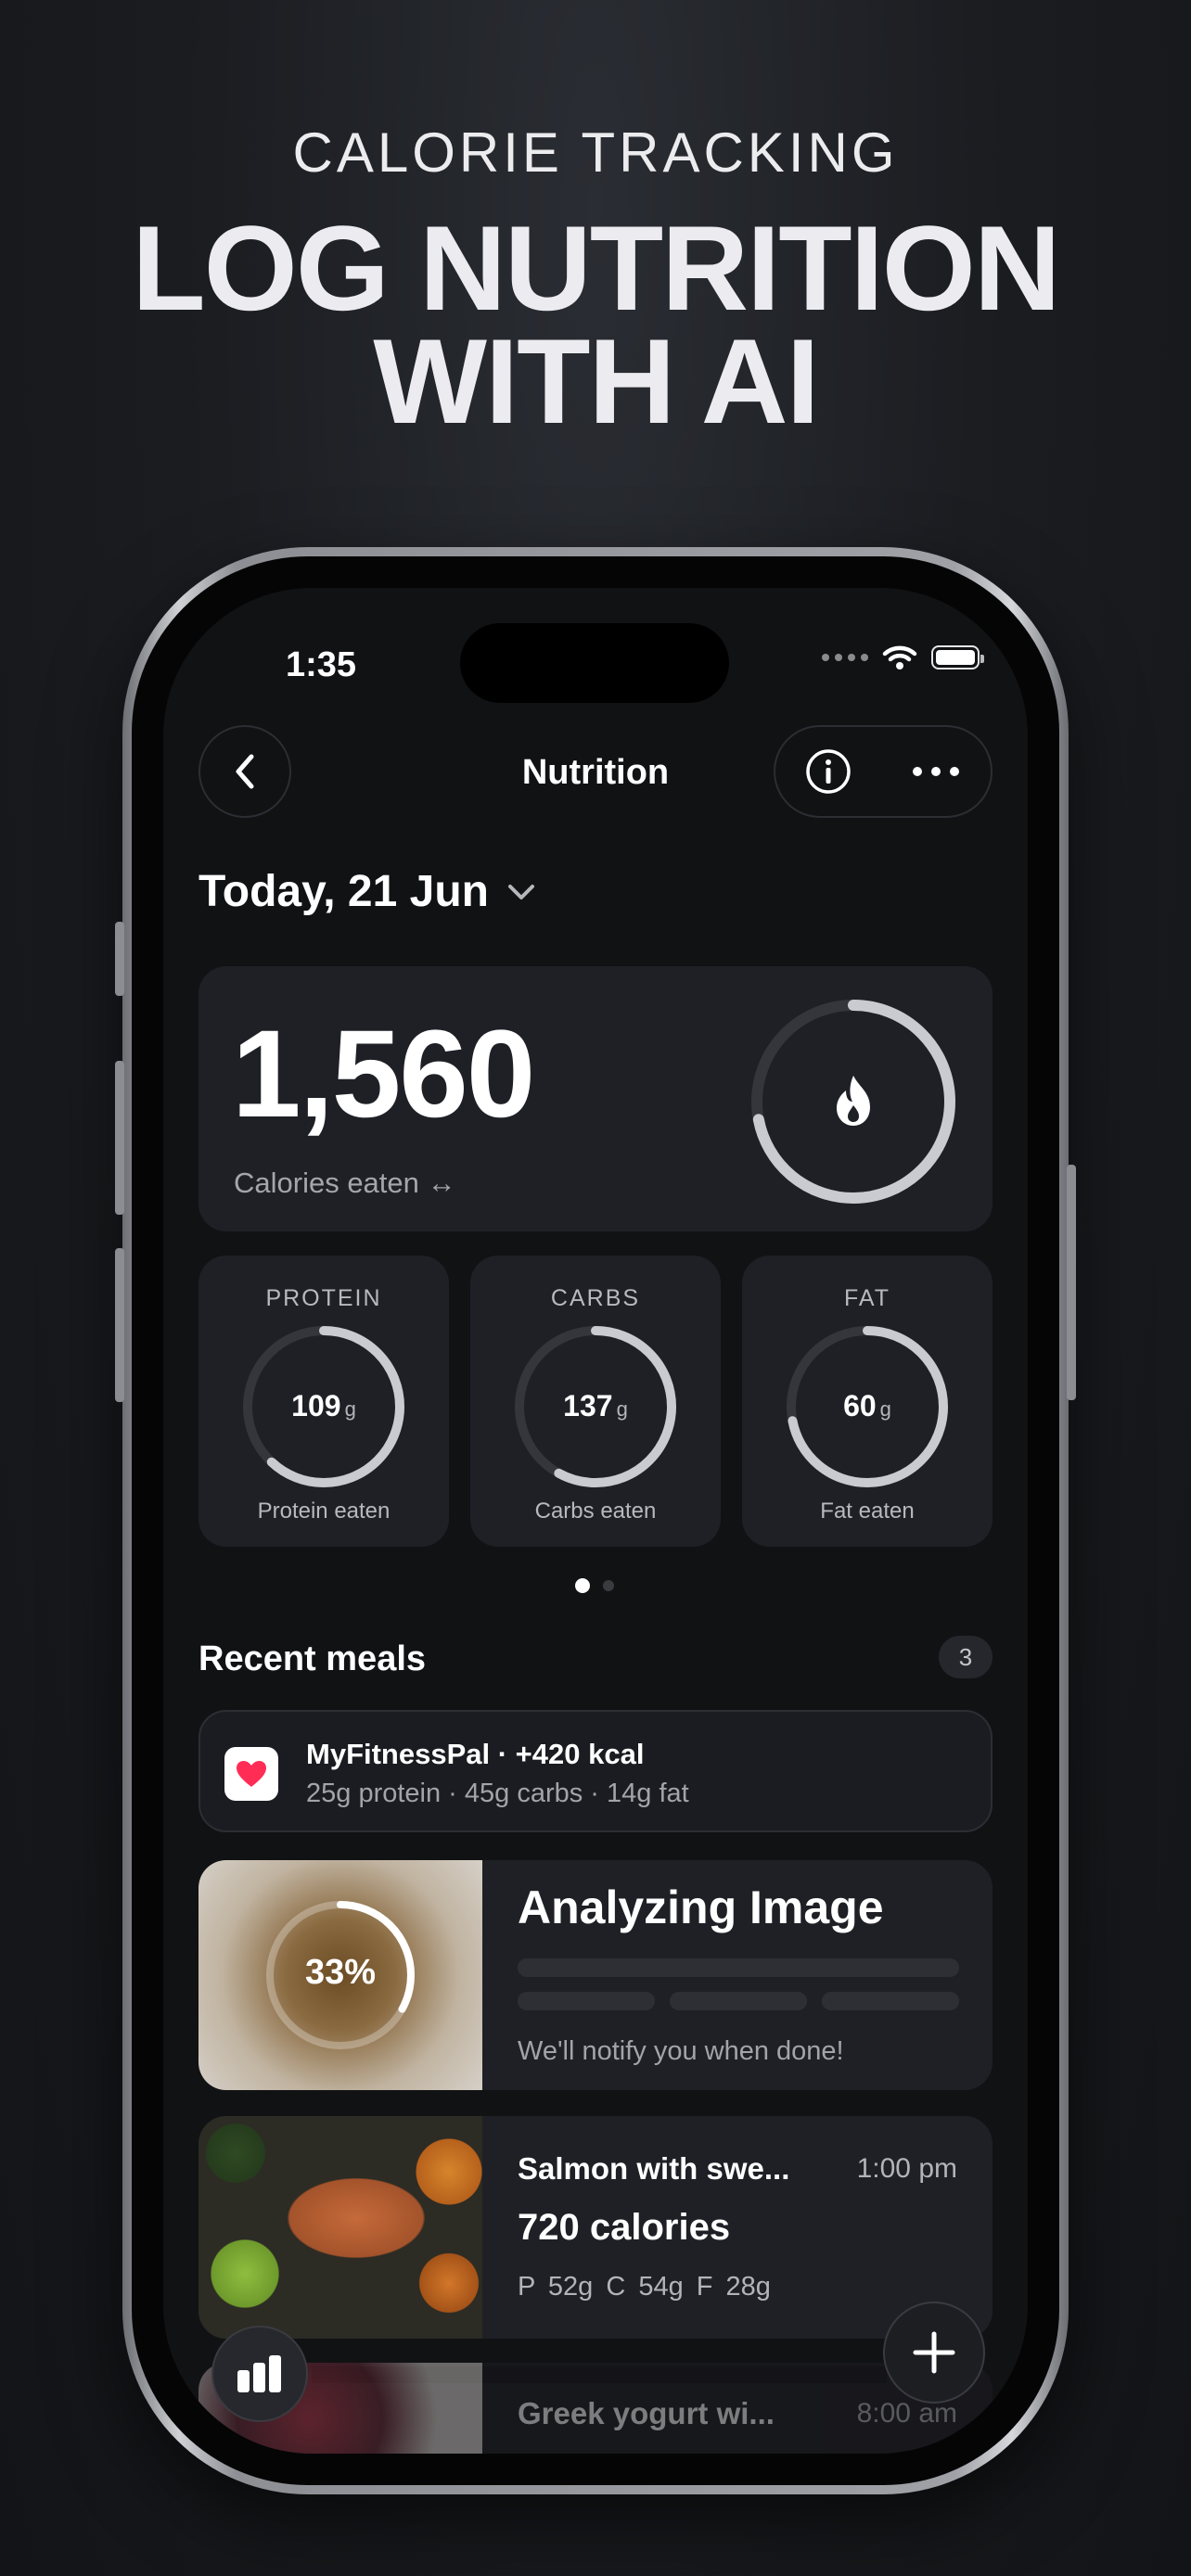 The height and width of the screenshot is (2576, 1191). What do you see at coordinates (644, 2287) in the screenshot?
I see `meal-macros: P 52g C 54g F 28g` at bounding box center [644, 2287].